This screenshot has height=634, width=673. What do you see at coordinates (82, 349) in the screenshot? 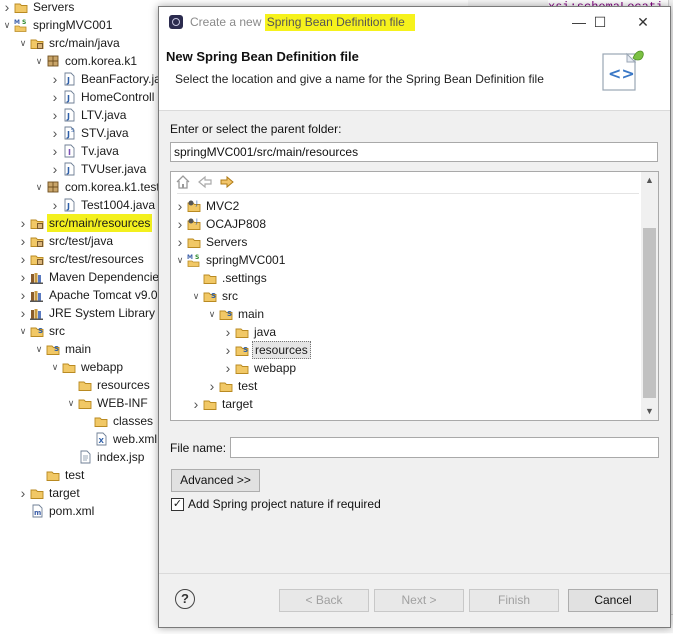
I see `explorer-item-main: ∨ Smain` at bounding box center [82, 349].